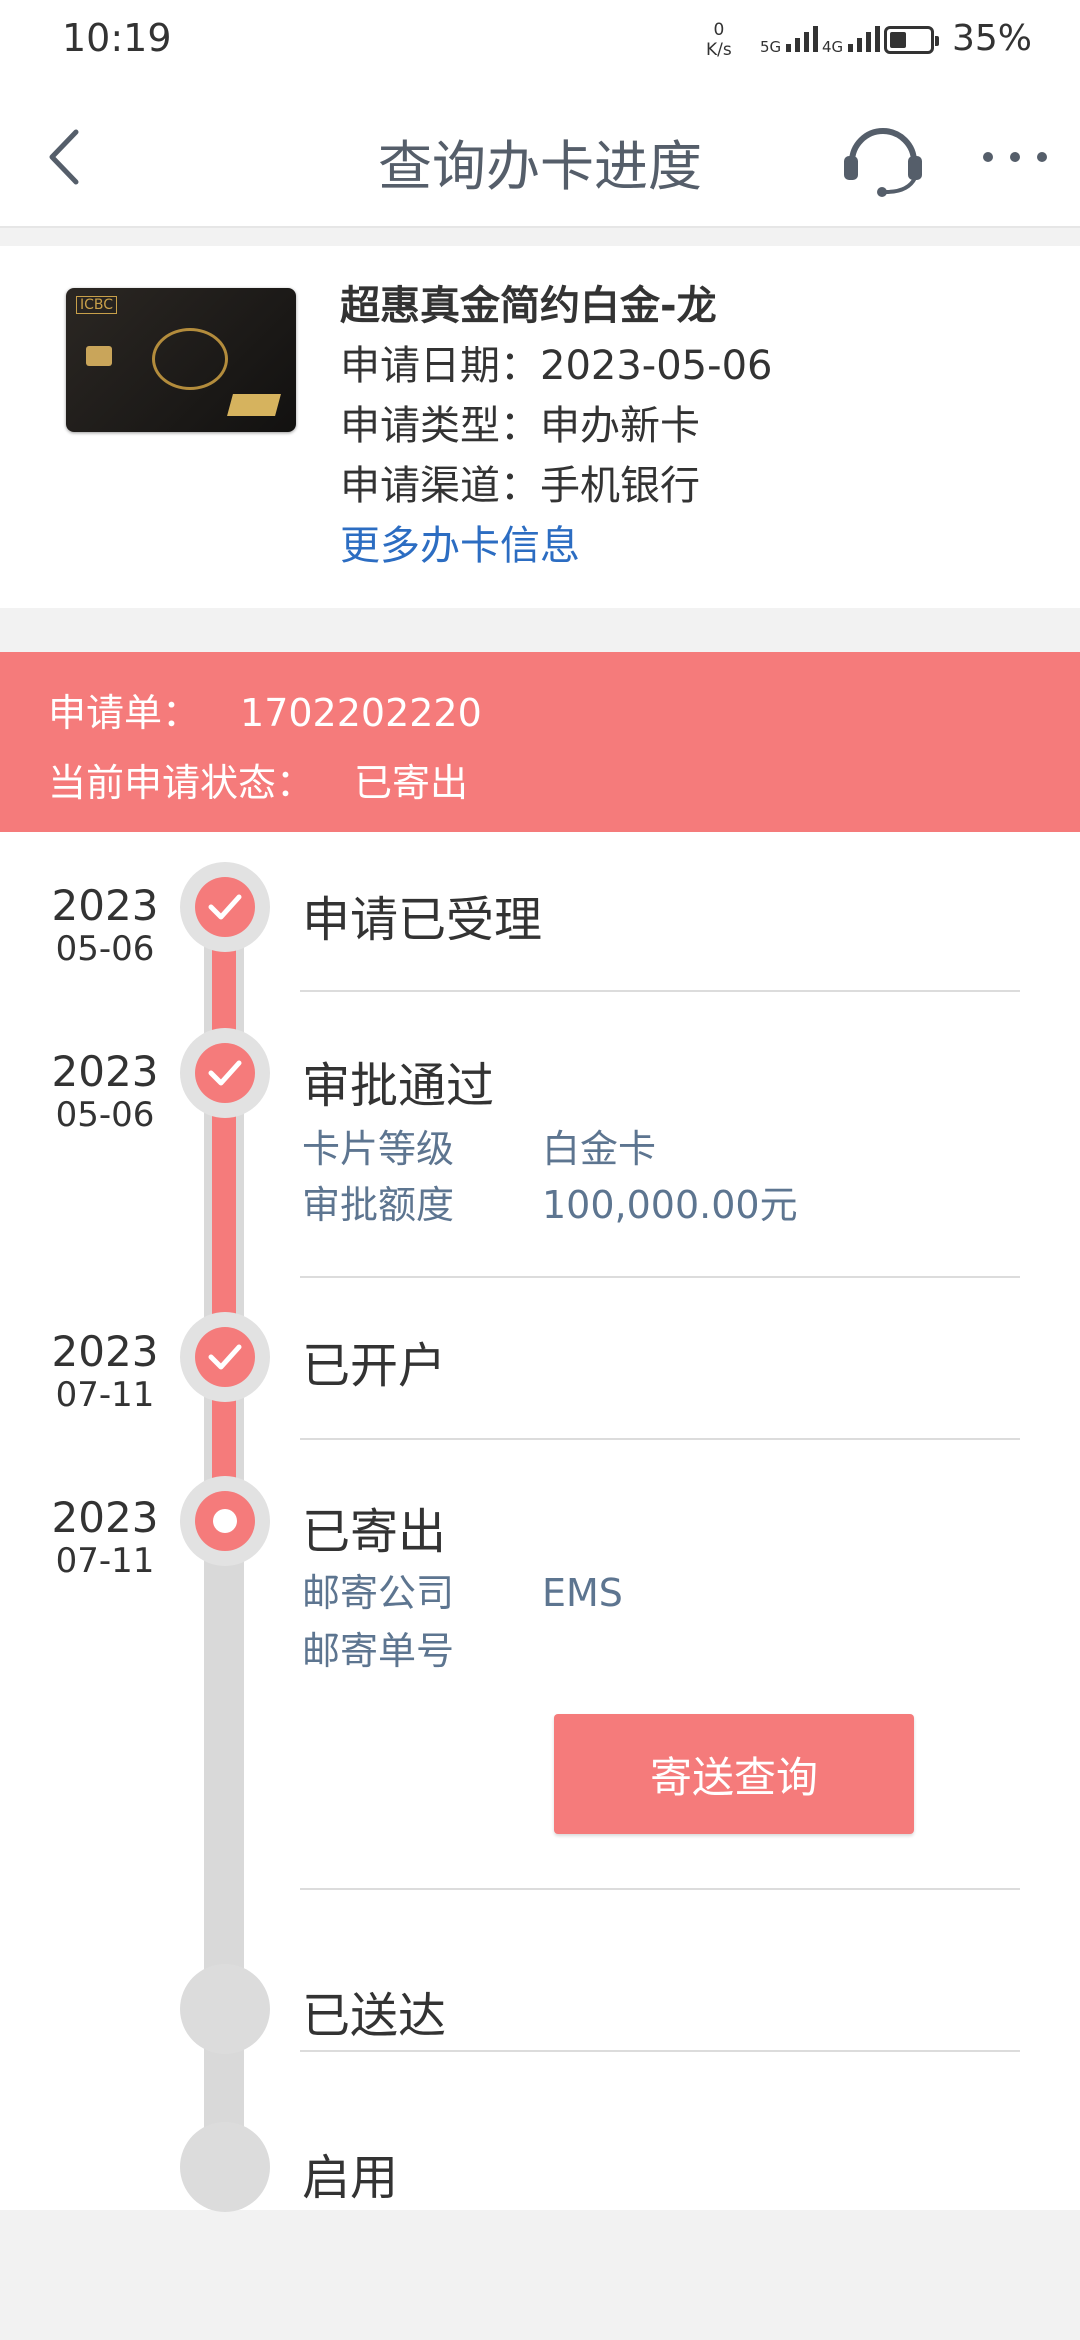  Describe the element at coordinates (99, 356) in the screenshot. I see `card-chip` at that location.